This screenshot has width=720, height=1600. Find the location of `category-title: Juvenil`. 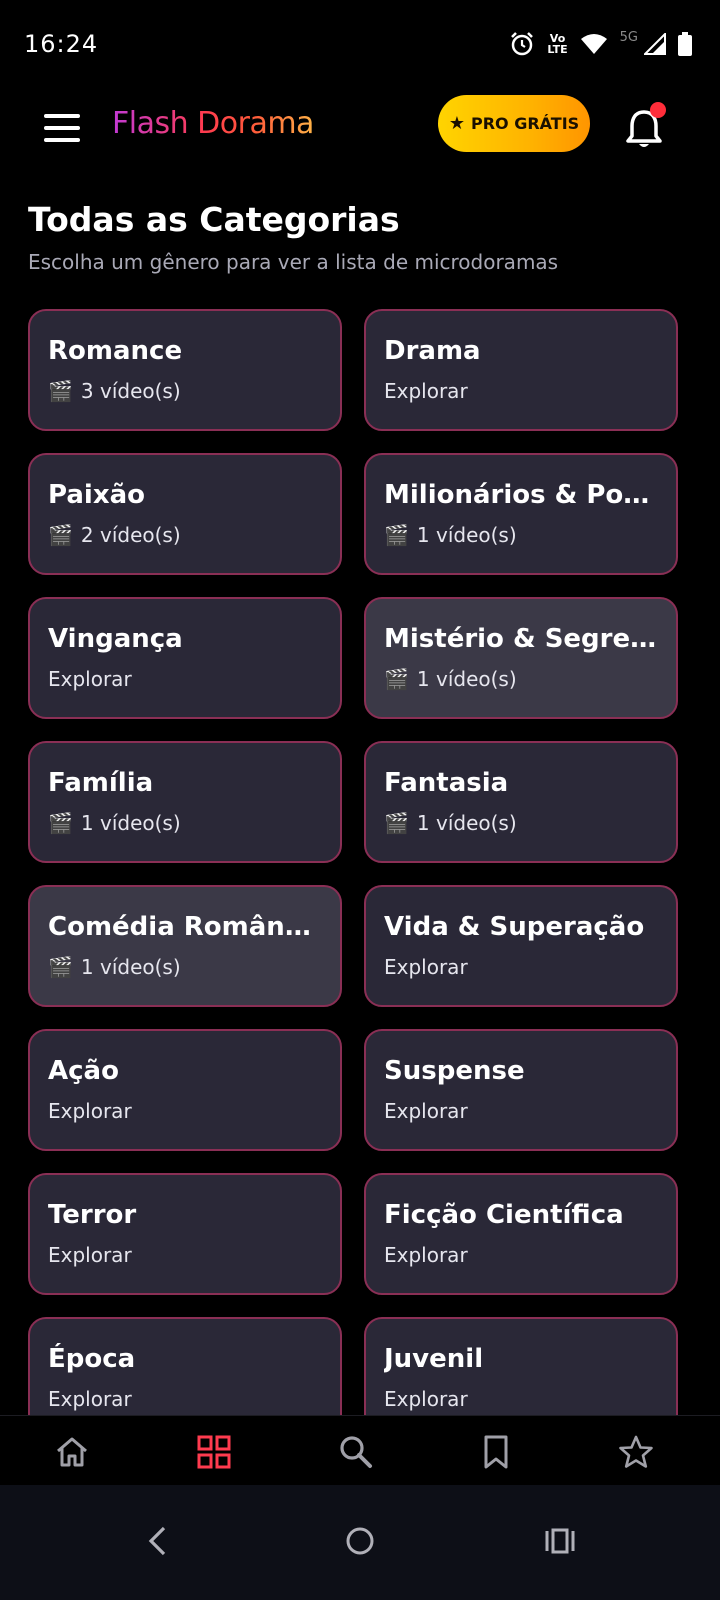

category-title: Juvenil is located at coordinates (434, 1359).